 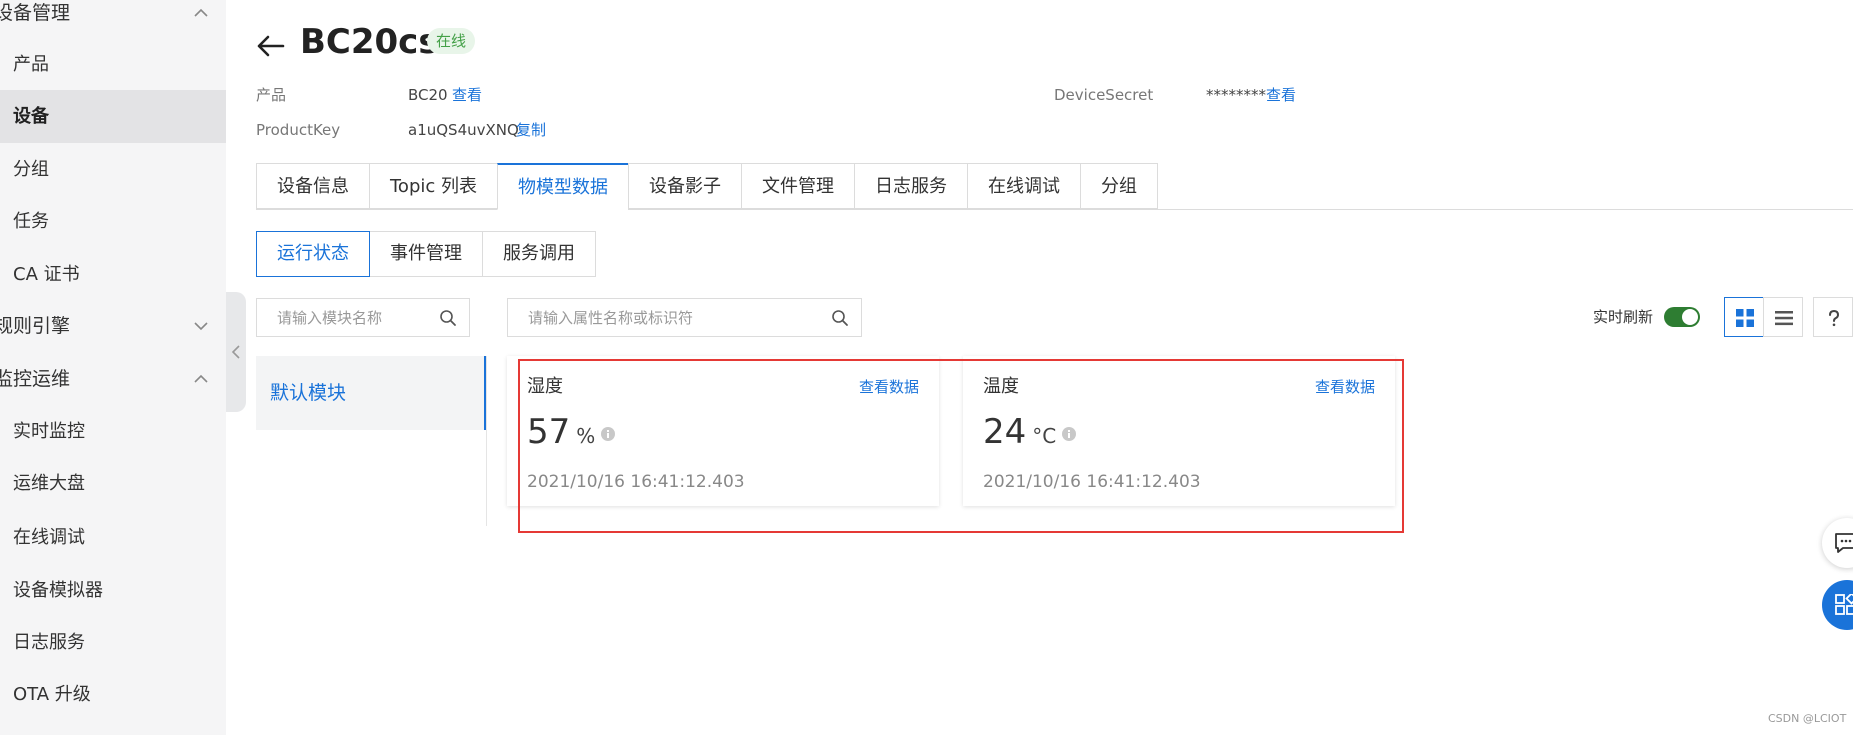 I want to click on card-value: 57%, so click(x=571, y=434).